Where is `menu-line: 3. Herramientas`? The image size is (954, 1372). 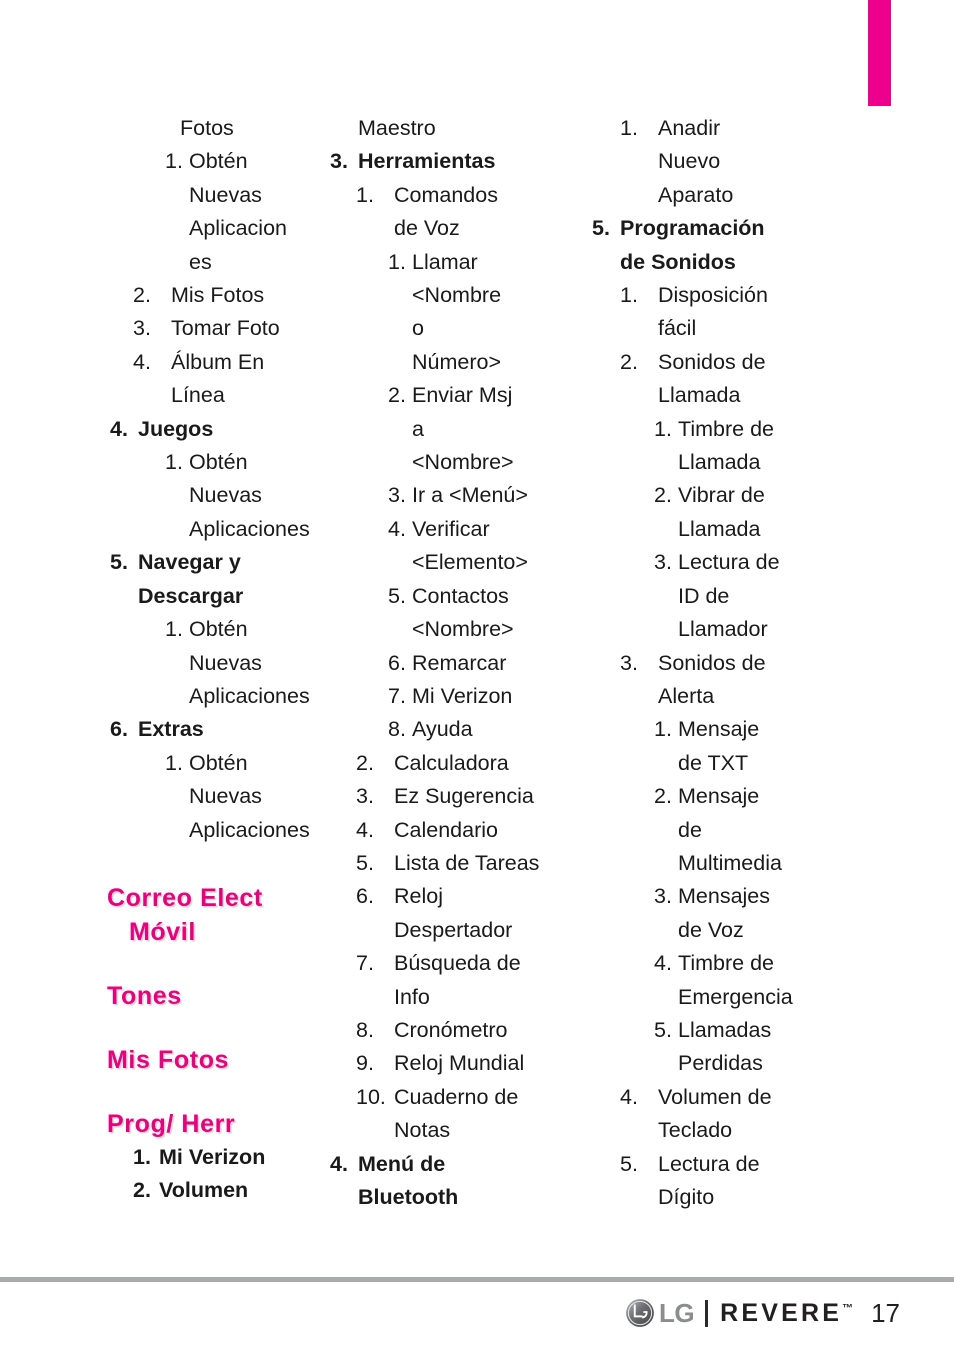
menu-line: 3. Herramientas is located at coordinates (450, 161).